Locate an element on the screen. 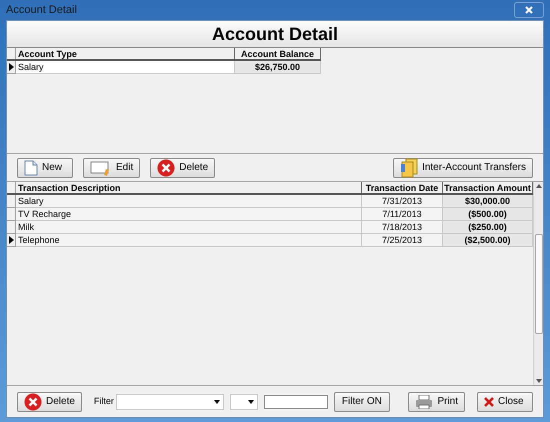 This screenshot has width=550, height=422. table-cell: 7/11/2013 is located at coordinates (402, 214).